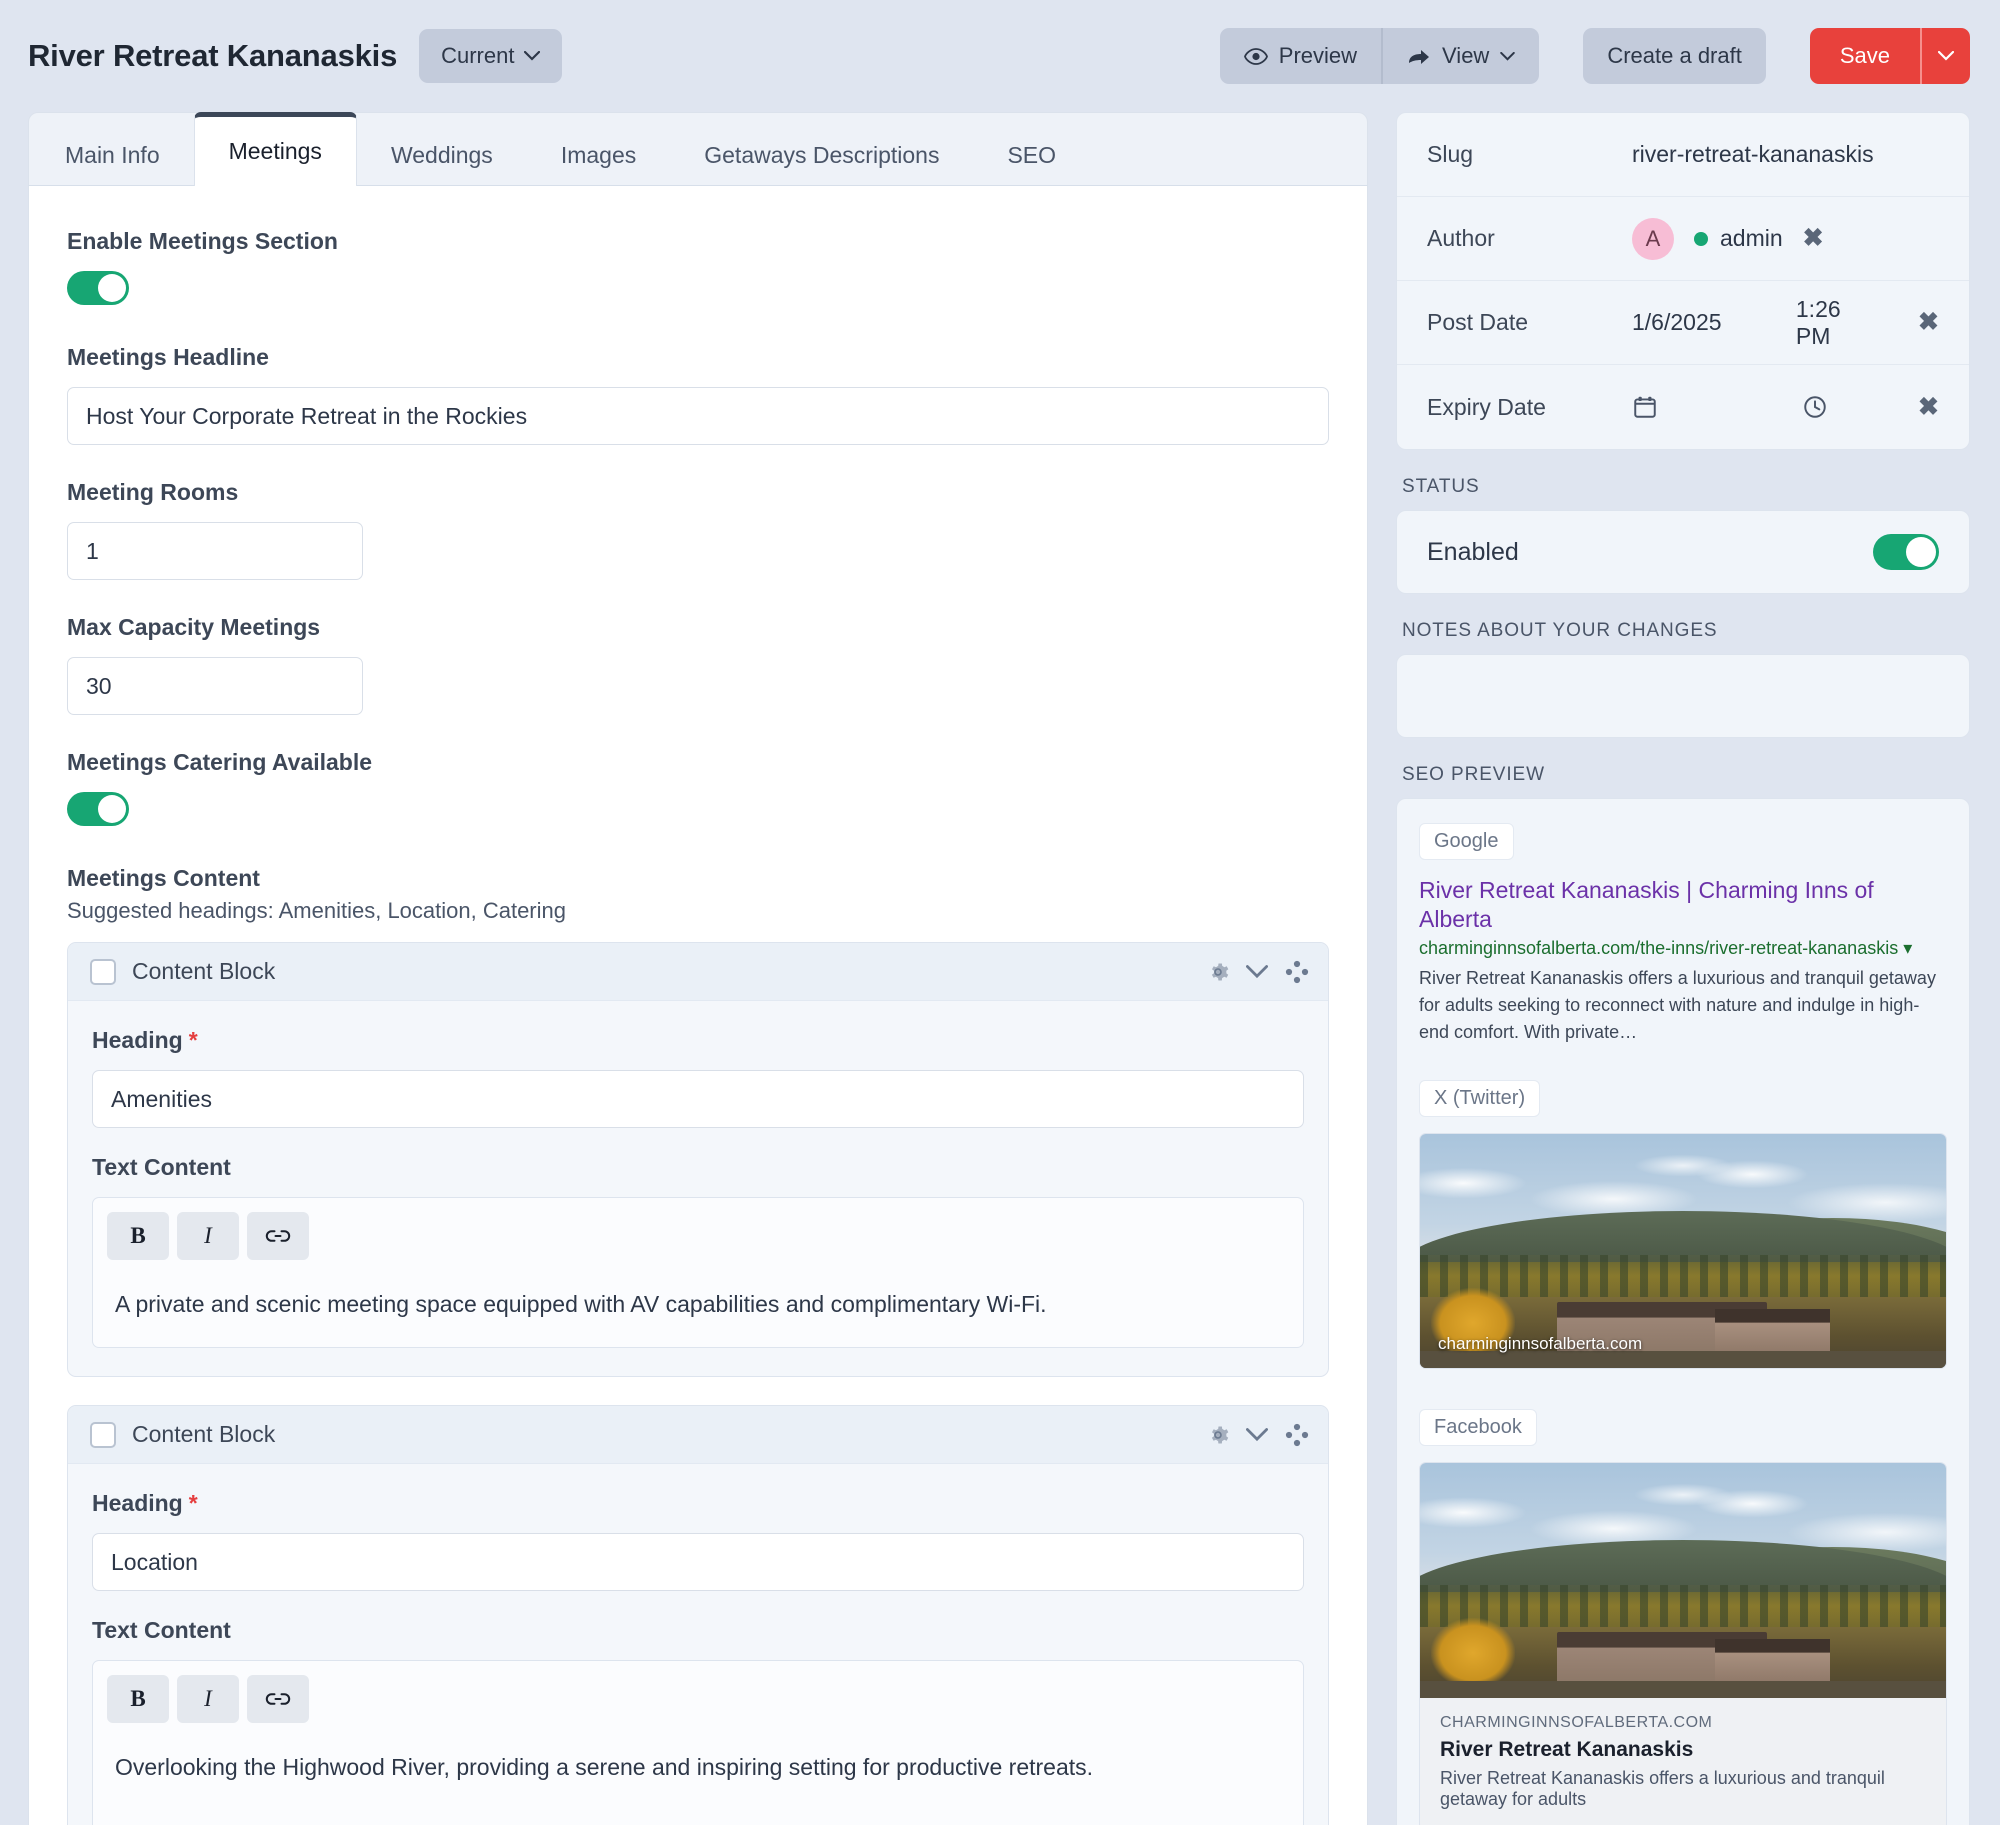  I want to click on tab-seo: SEO, so click(1031, 155).